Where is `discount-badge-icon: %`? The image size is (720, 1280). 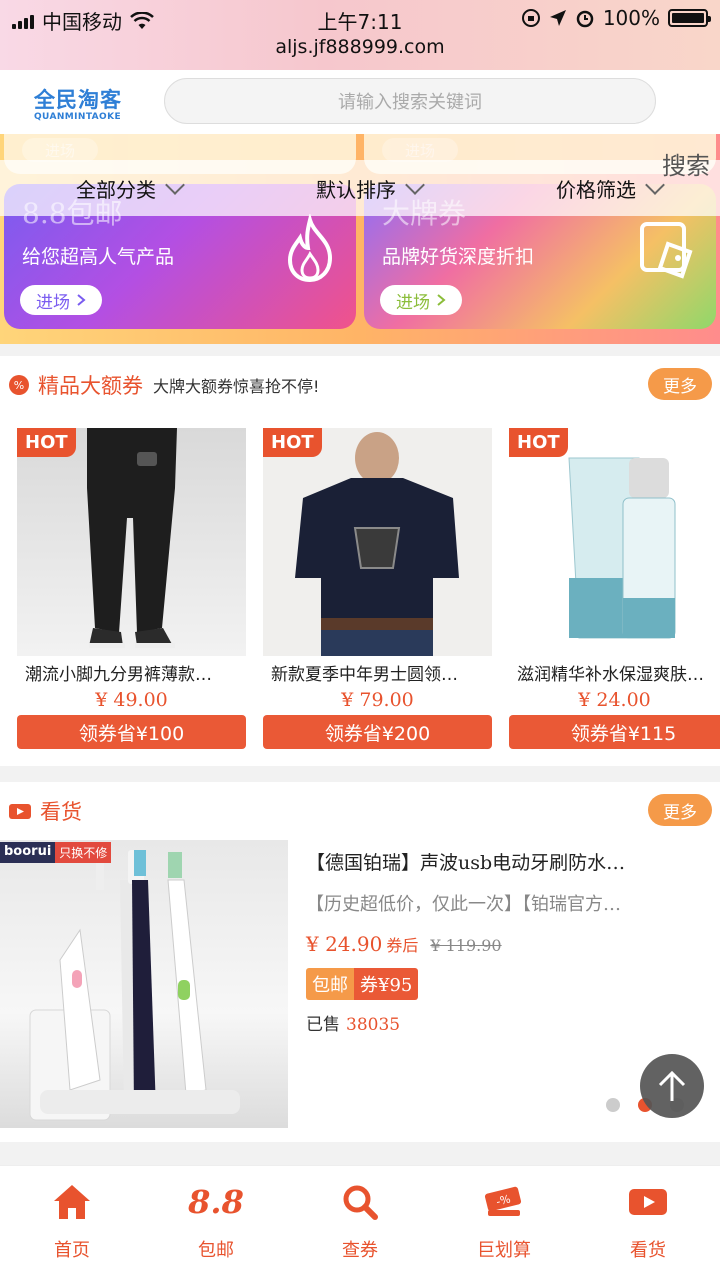
discount-badge-icon: % is located at coordinates (19, 385).